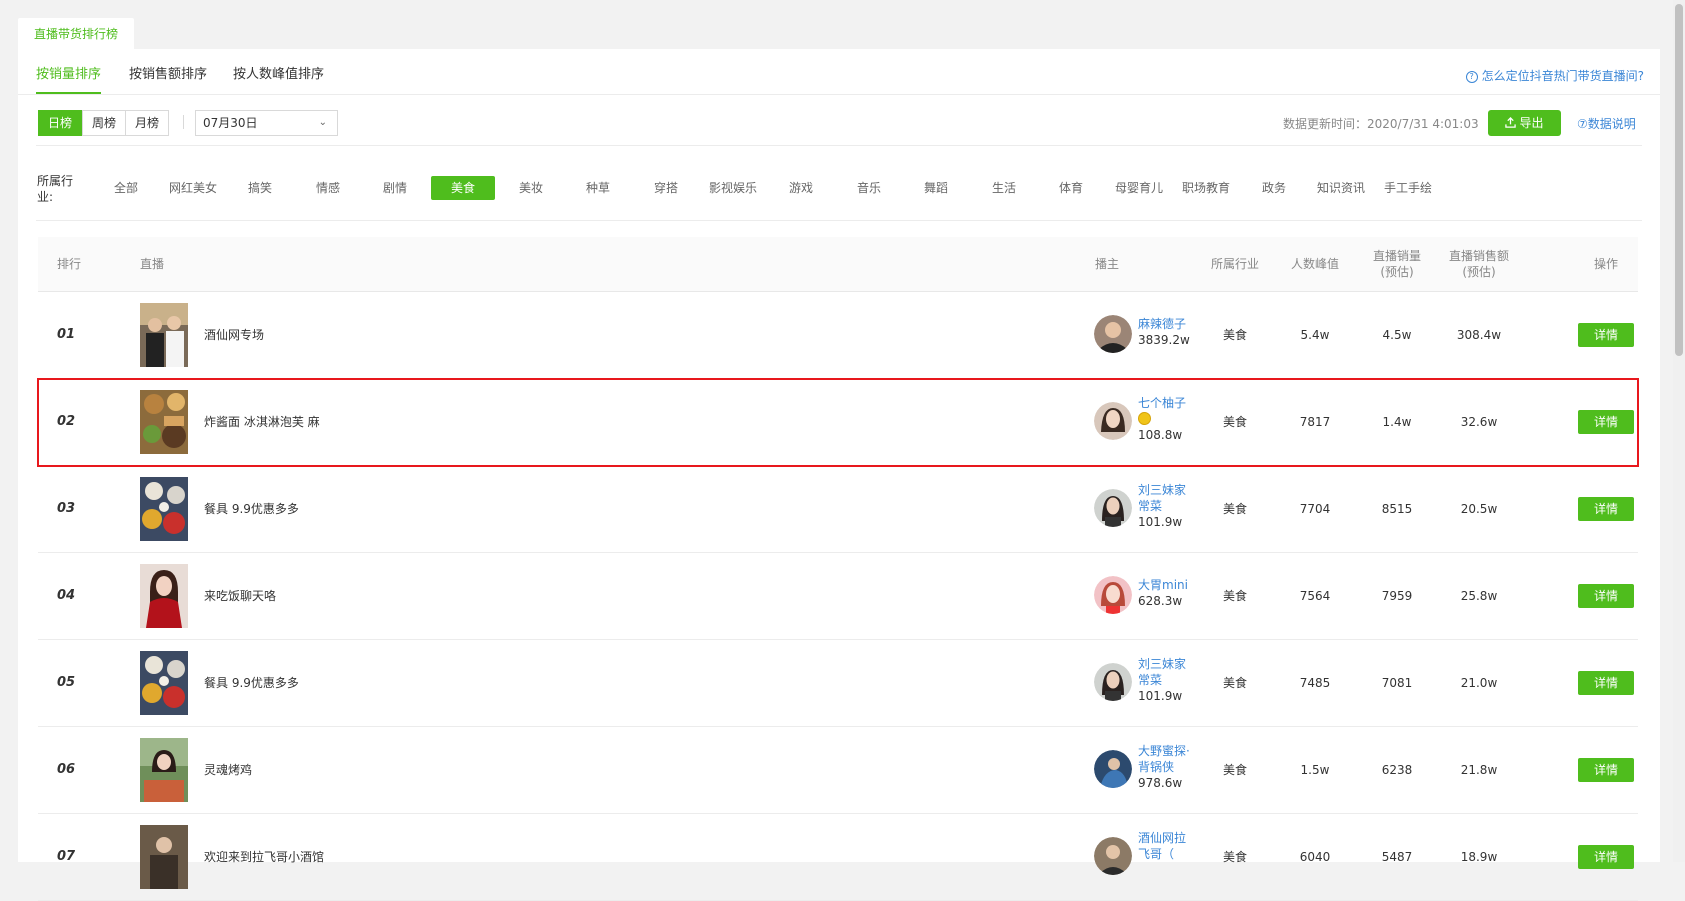 This screenshot has width=1685, height=901. Describe the element at coordinates (1004, 188) in the screenshot. I see `category-item: 生活` at that location.